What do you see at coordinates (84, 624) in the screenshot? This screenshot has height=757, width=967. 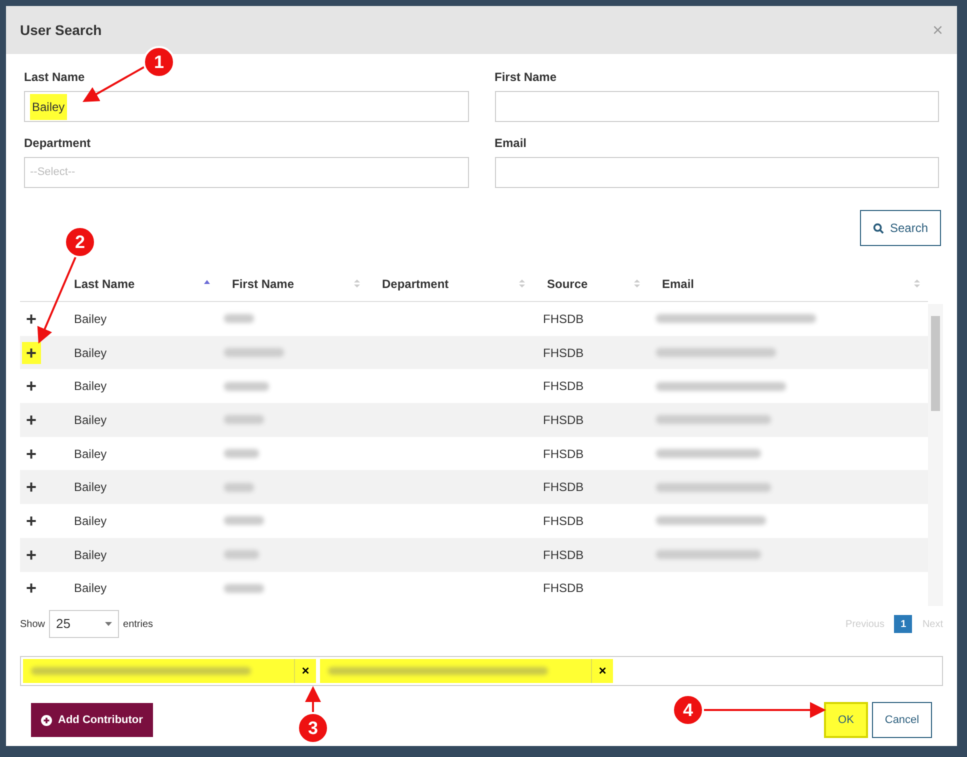 I see `page-size-select: 25` at bounding box center [84, 624].